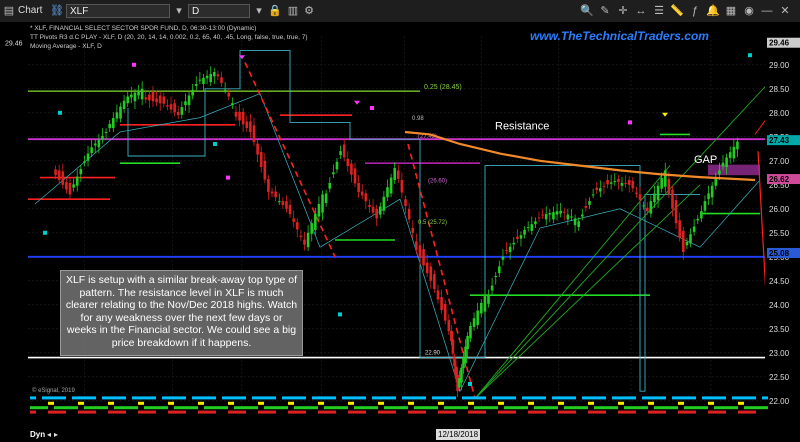 The image size is (800, 442). I want to click on scroll-icon: ↔, so click(641, 11).